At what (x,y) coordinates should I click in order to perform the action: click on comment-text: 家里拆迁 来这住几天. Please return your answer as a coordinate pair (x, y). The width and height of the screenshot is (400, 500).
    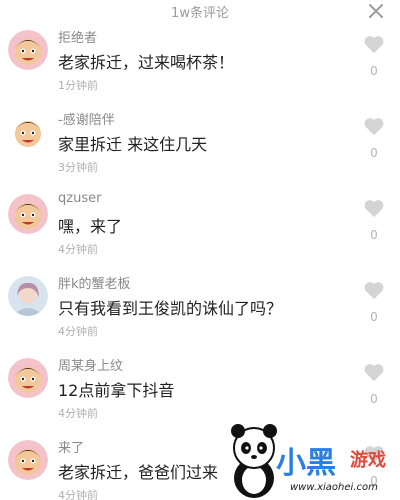
    Looking at the image, I should click on (133, 144).